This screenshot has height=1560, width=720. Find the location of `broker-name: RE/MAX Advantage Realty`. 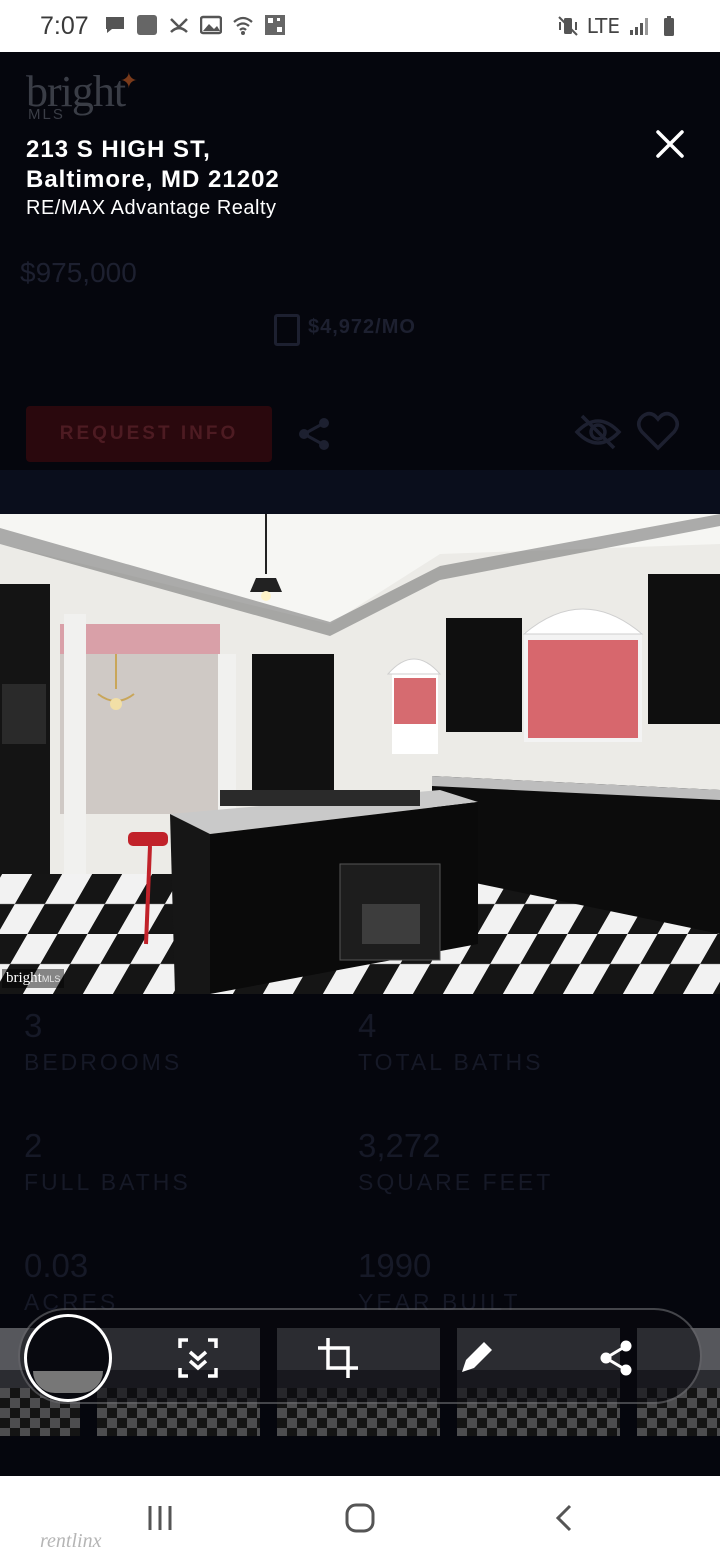

broker-name: RE/MAX Advantage Realty is located at coordinates (151, 208).